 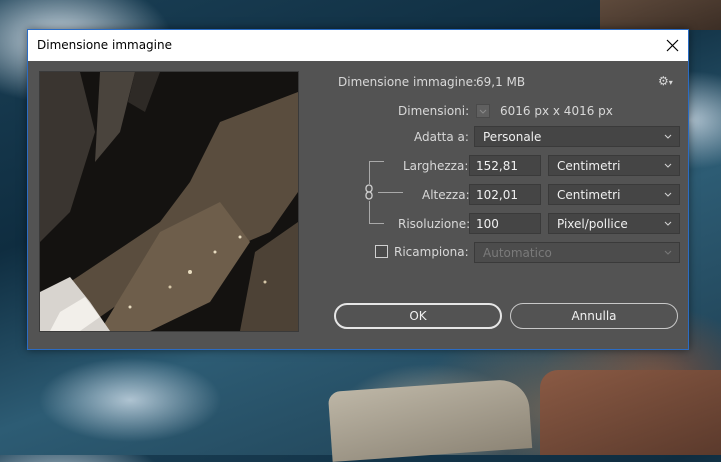 I want to click on height-value: 102,01, so click(x=497, y=195).